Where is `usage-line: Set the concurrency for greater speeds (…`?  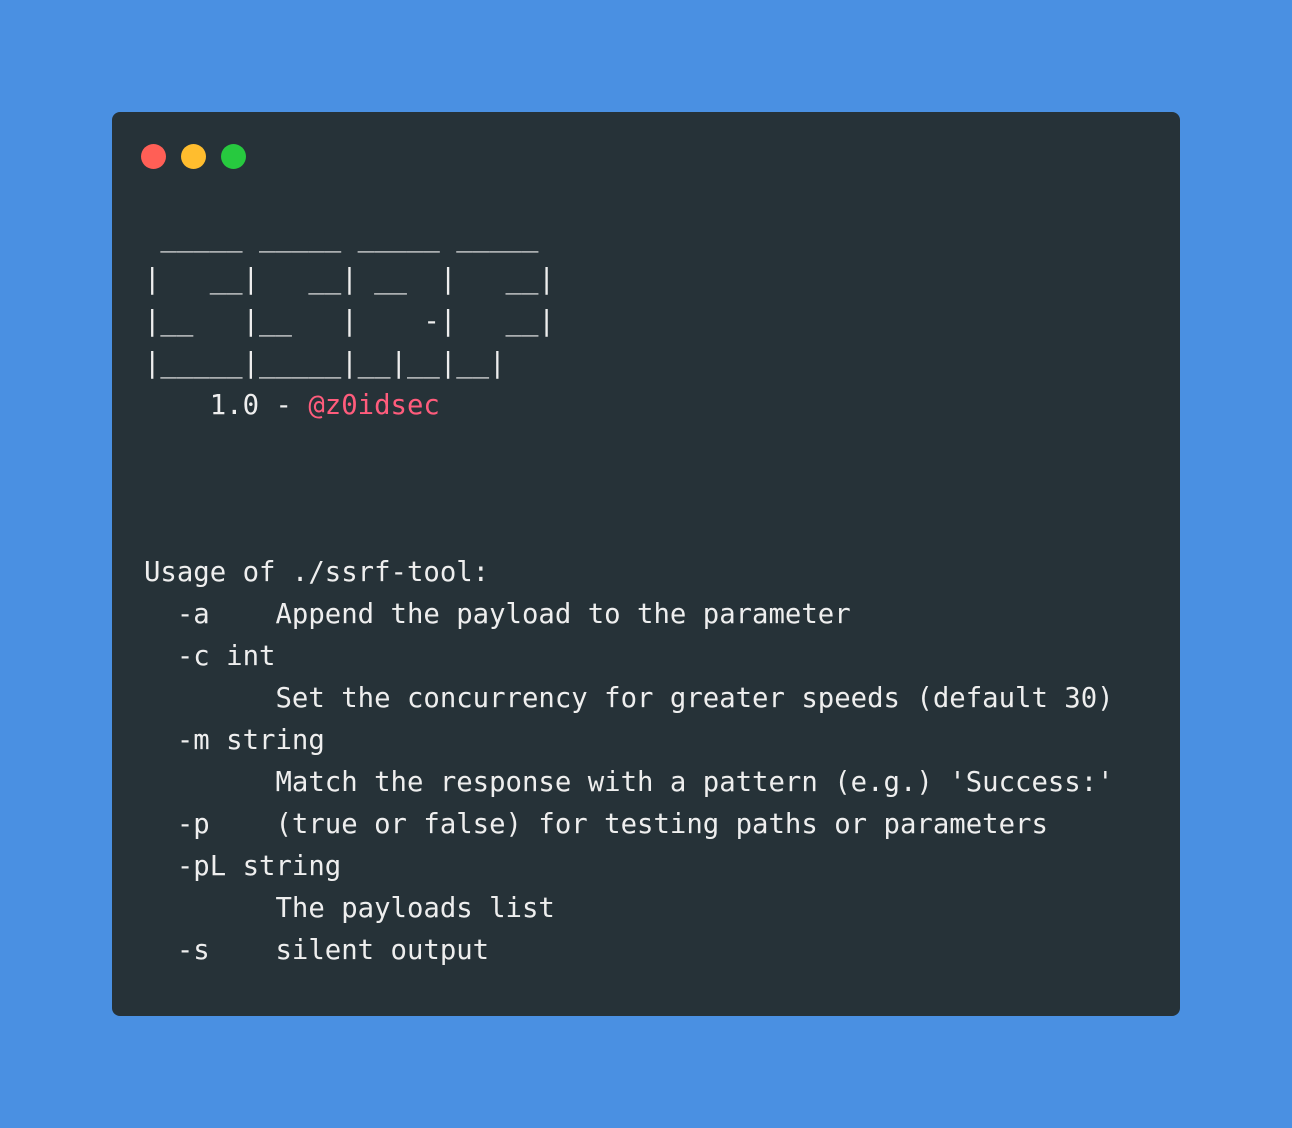
usage-line: Set the concurrency for greater speeds (… is located at coordinates (629, 698).